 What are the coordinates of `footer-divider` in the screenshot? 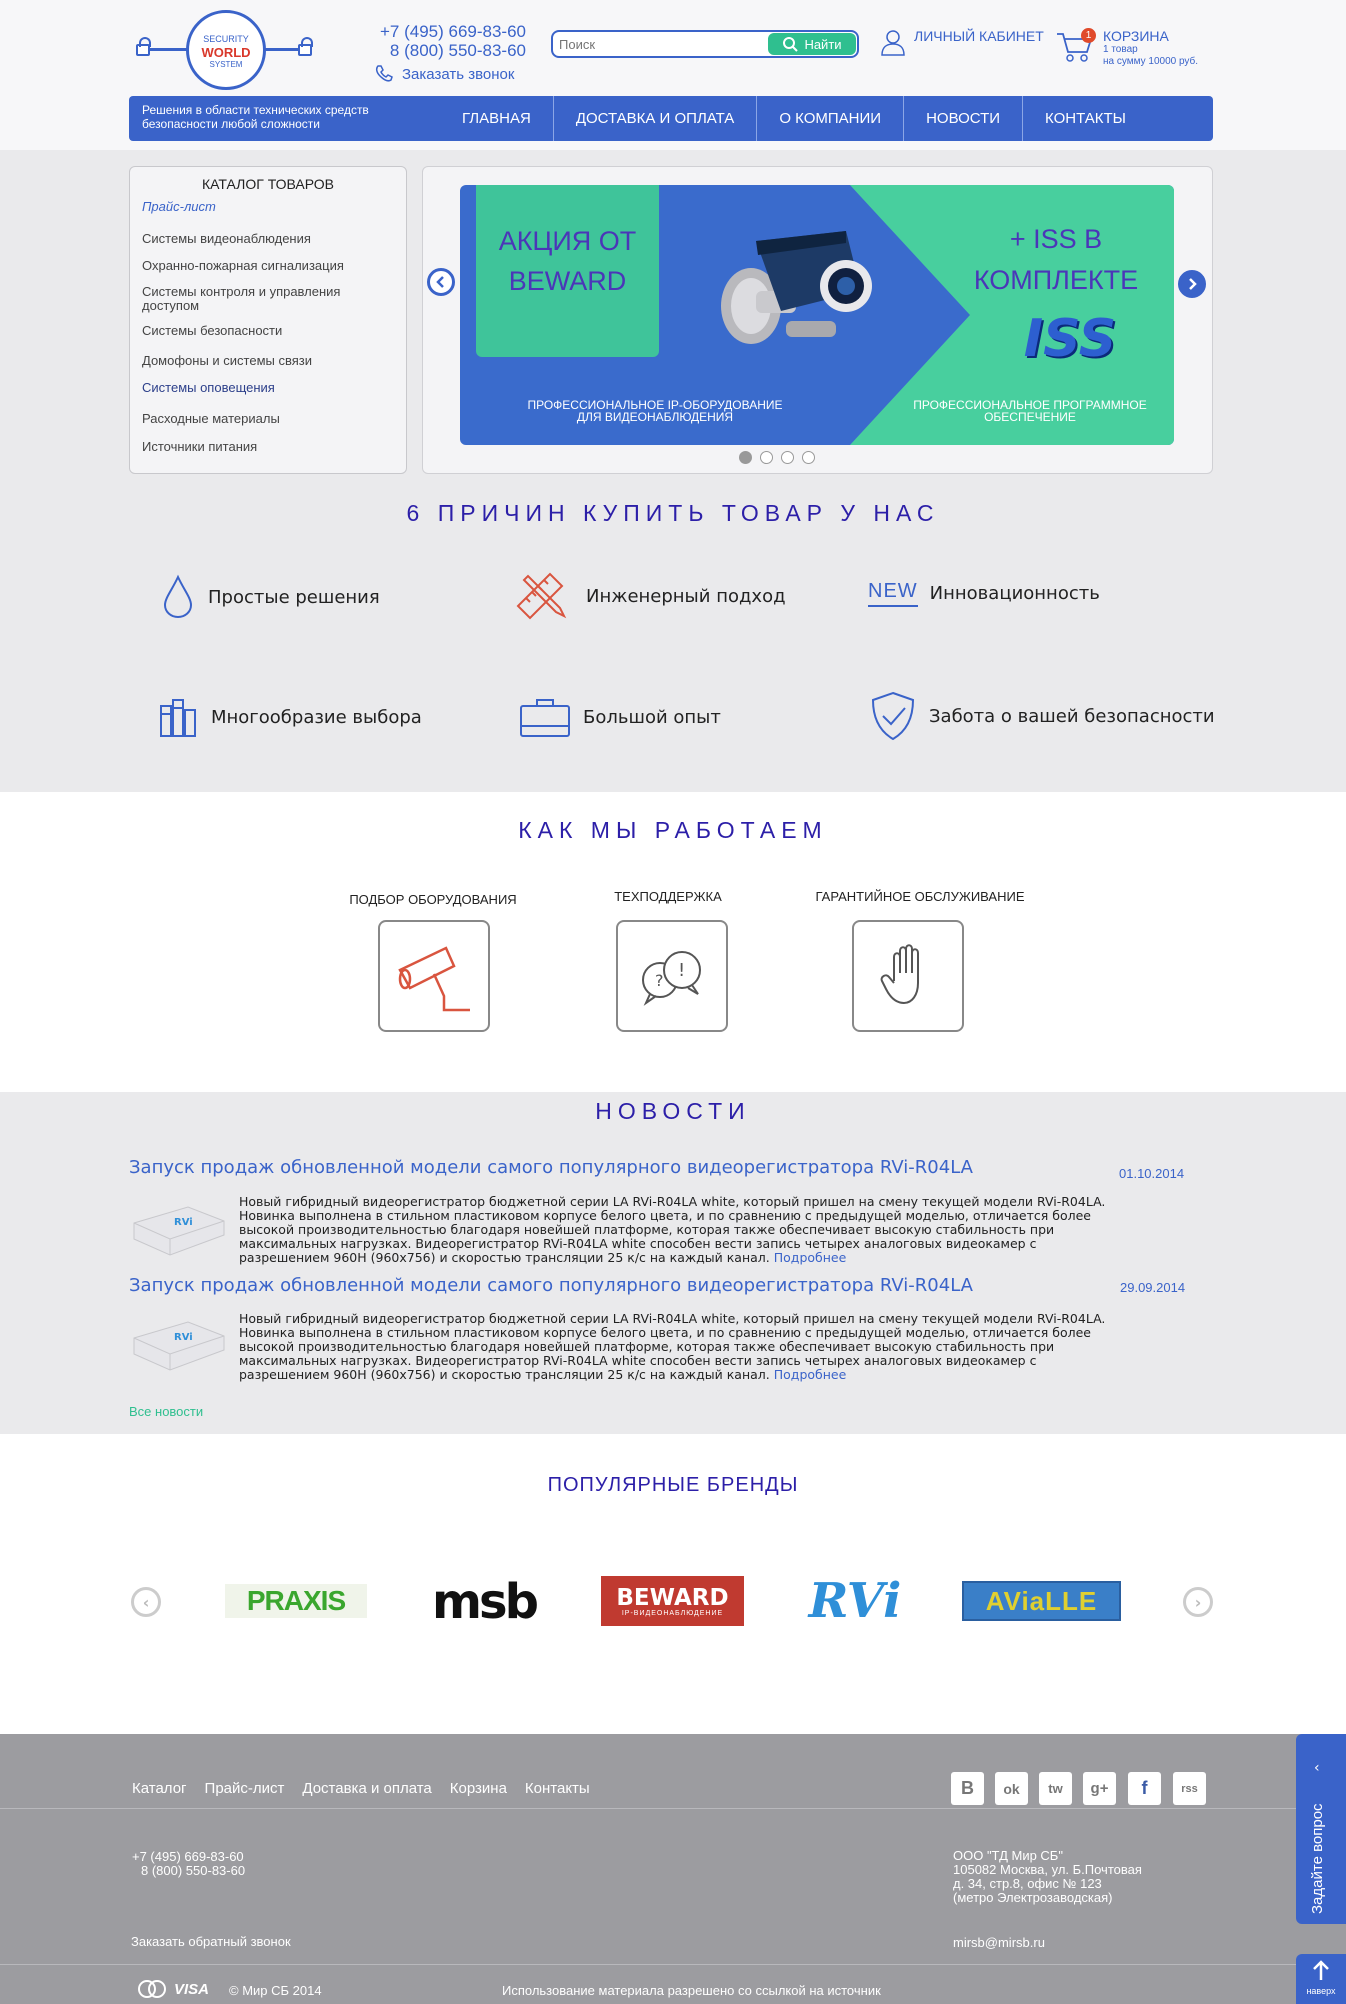 It's located at (650, 1808).